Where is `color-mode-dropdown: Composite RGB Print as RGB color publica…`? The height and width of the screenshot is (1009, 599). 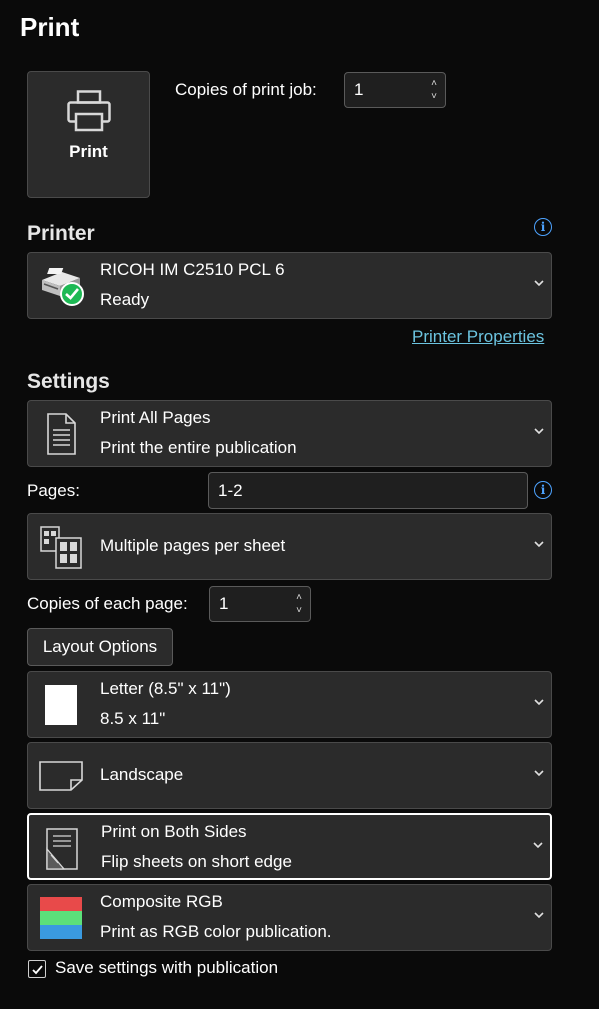 color-mode-dropdown: Composite RGB Print as RGB color publica… is located at coordinates (289, 917).